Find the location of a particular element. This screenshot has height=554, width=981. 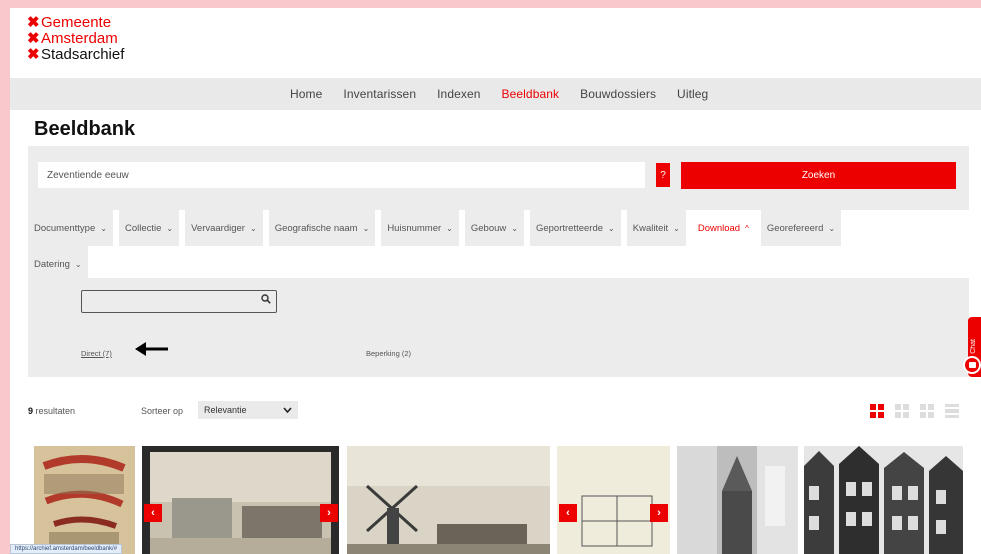

nav-item-uitleg: Uitleg is located at coordinates (692, 94).